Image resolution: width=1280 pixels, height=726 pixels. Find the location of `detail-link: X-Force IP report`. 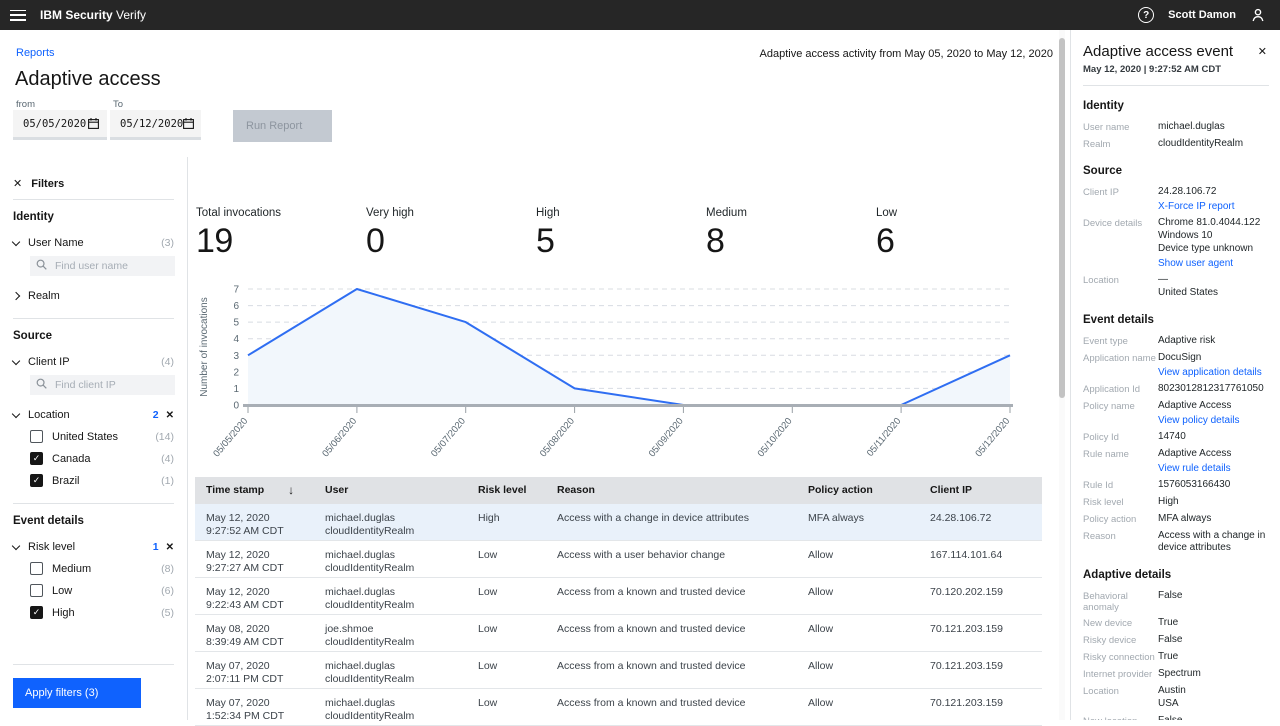

detail-link: X-Force IP report is located at coordinates (1213, 207).